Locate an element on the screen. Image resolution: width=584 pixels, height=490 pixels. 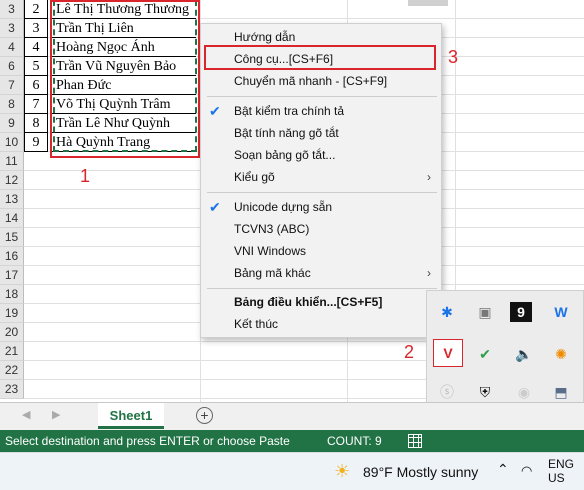
menu-item-unicode: ✔ Unicode dựng sẵn is located at coordinates (321, 207).